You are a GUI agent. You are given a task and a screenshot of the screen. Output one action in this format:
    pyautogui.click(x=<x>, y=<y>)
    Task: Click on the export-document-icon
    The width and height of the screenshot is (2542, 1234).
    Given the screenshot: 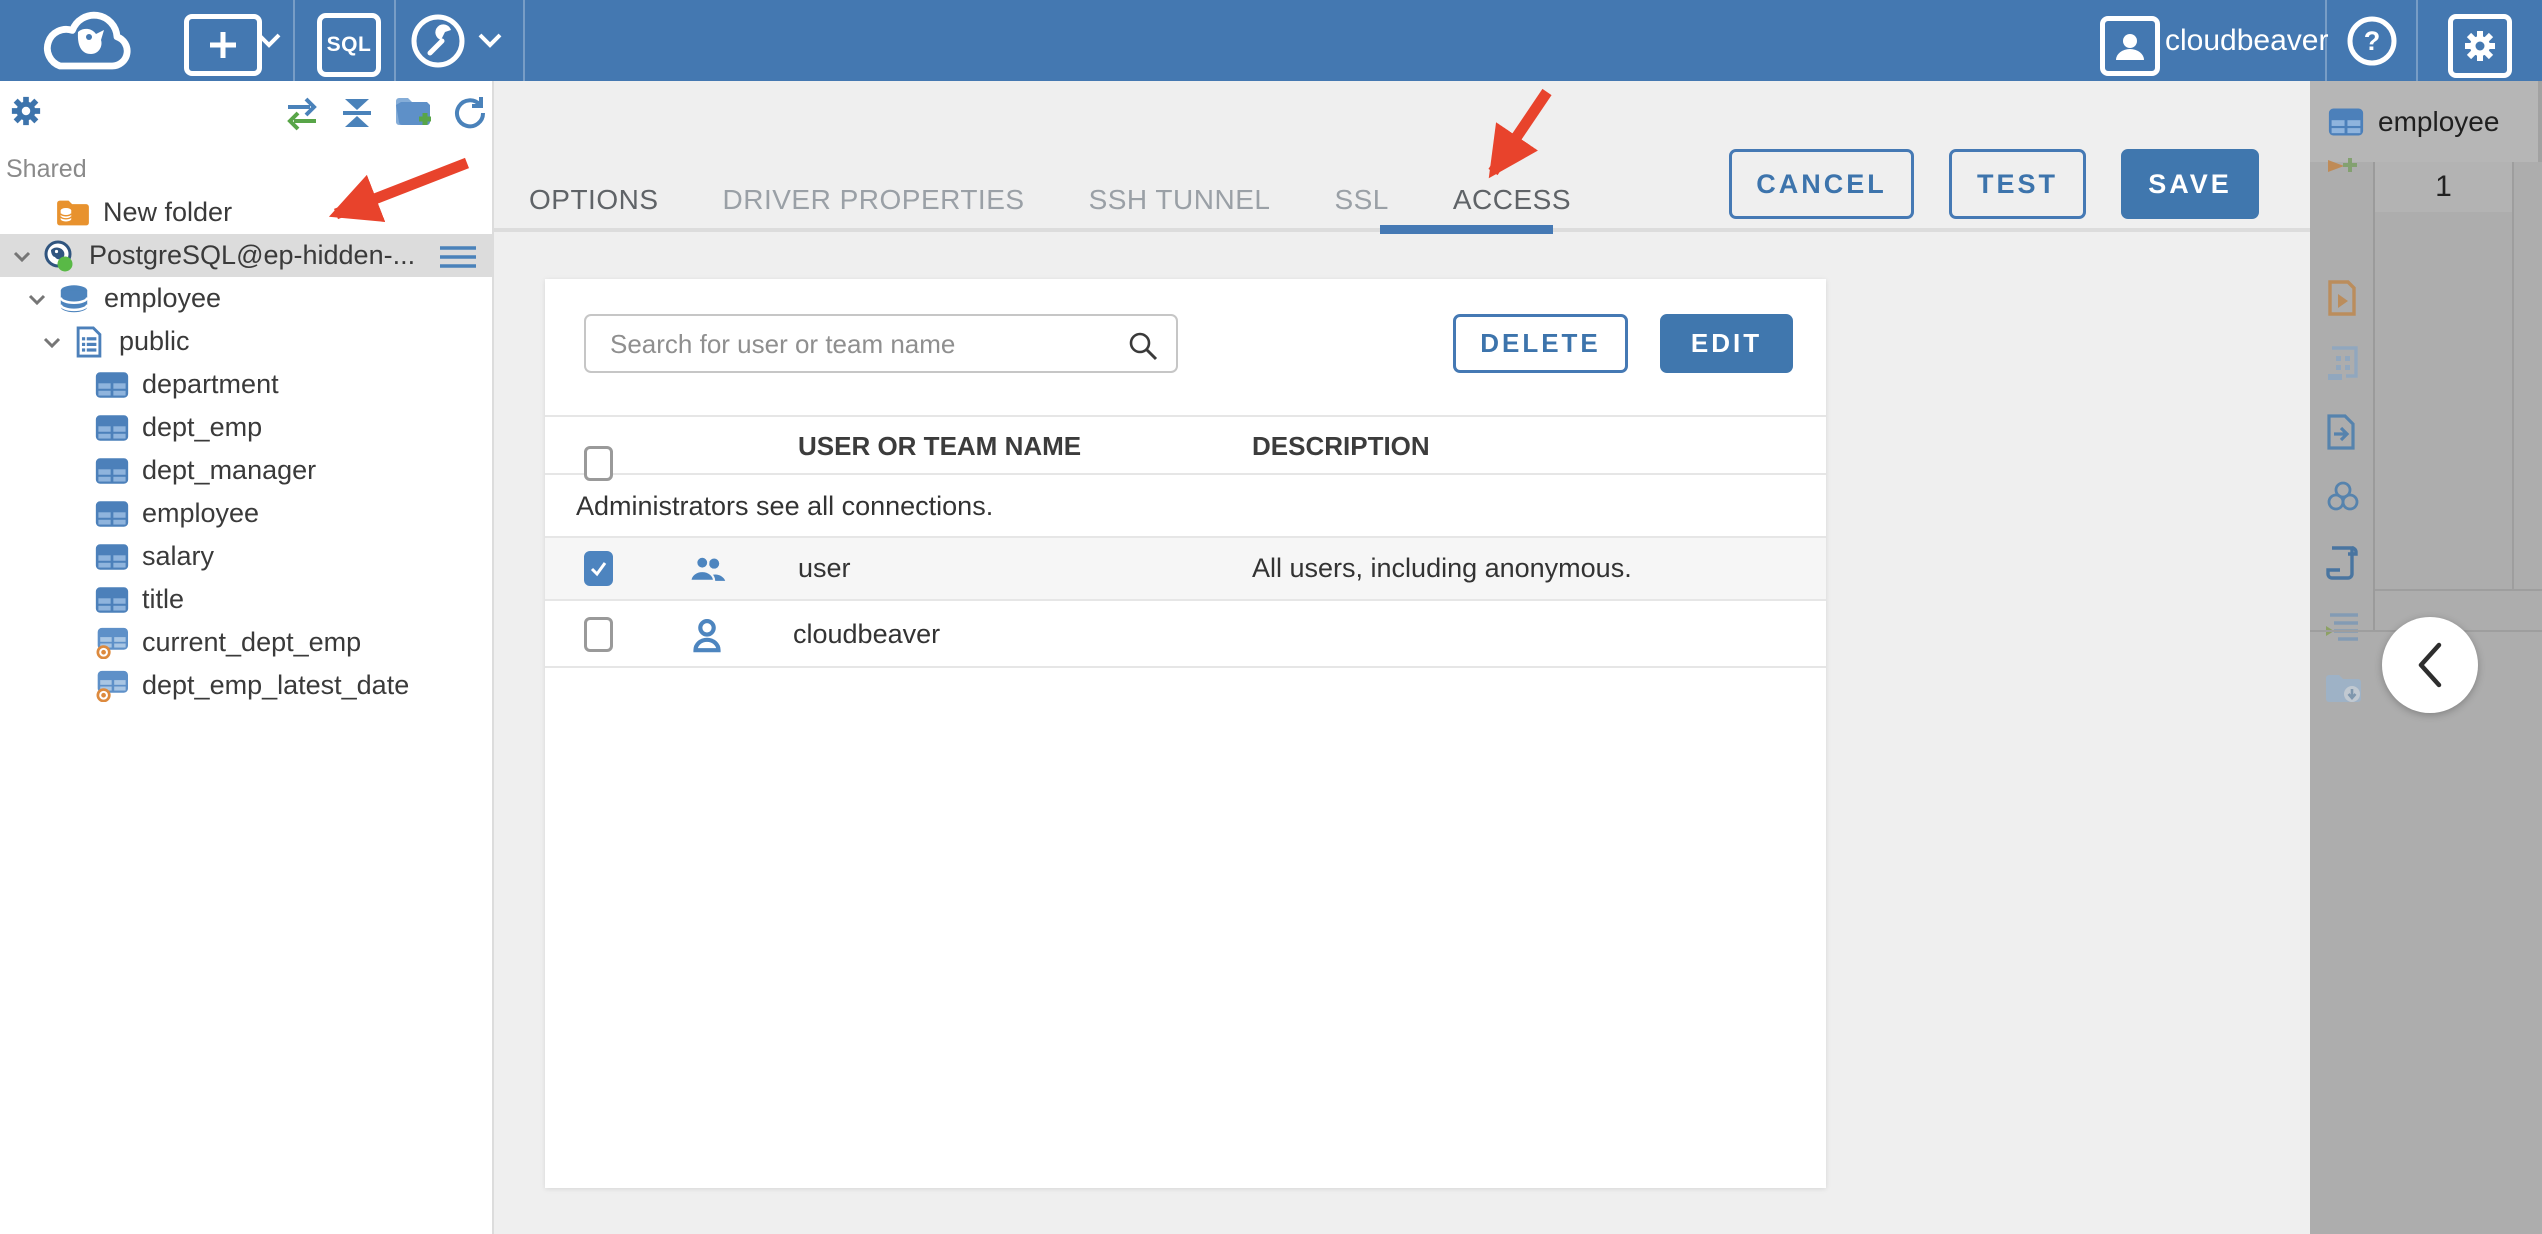 What is the action you would take?
    pyautogui.click(x=2341, y=432)
    